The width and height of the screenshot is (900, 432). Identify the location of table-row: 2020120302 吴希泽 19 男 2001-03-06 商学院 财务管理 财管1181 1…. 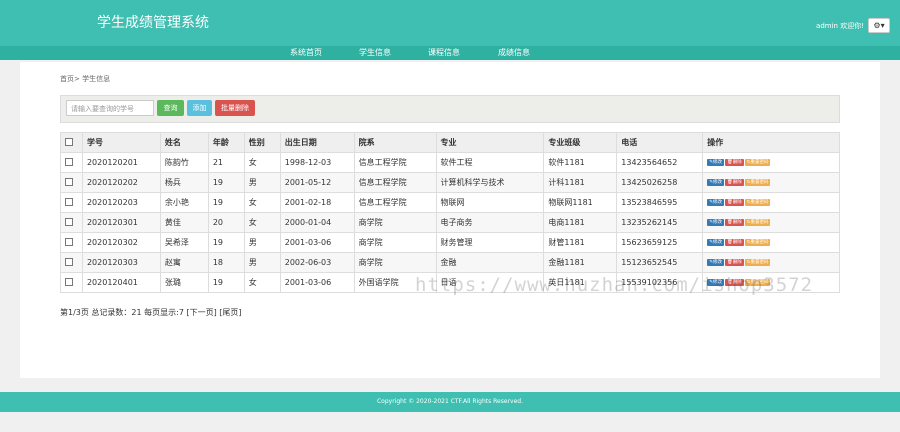
(450, 242).